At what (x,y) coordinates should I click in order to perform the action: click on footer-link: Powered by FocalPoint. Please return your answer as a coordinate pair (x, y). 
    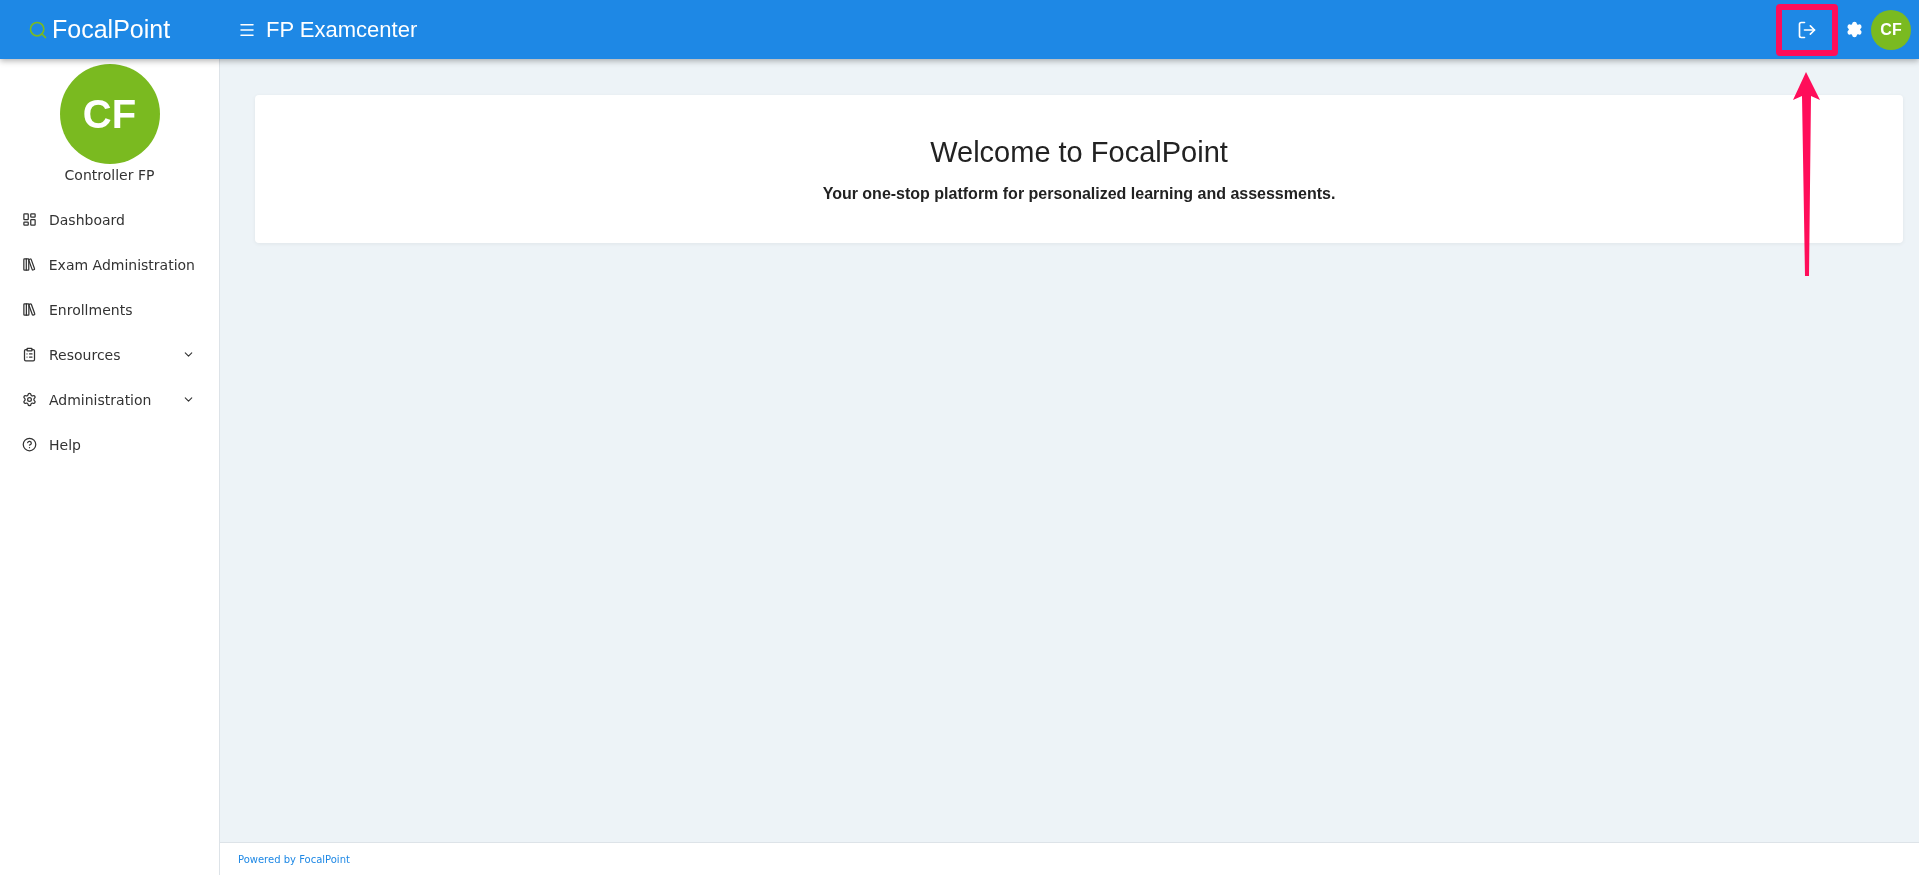
    Looking at the image, I should click on (294, 859).